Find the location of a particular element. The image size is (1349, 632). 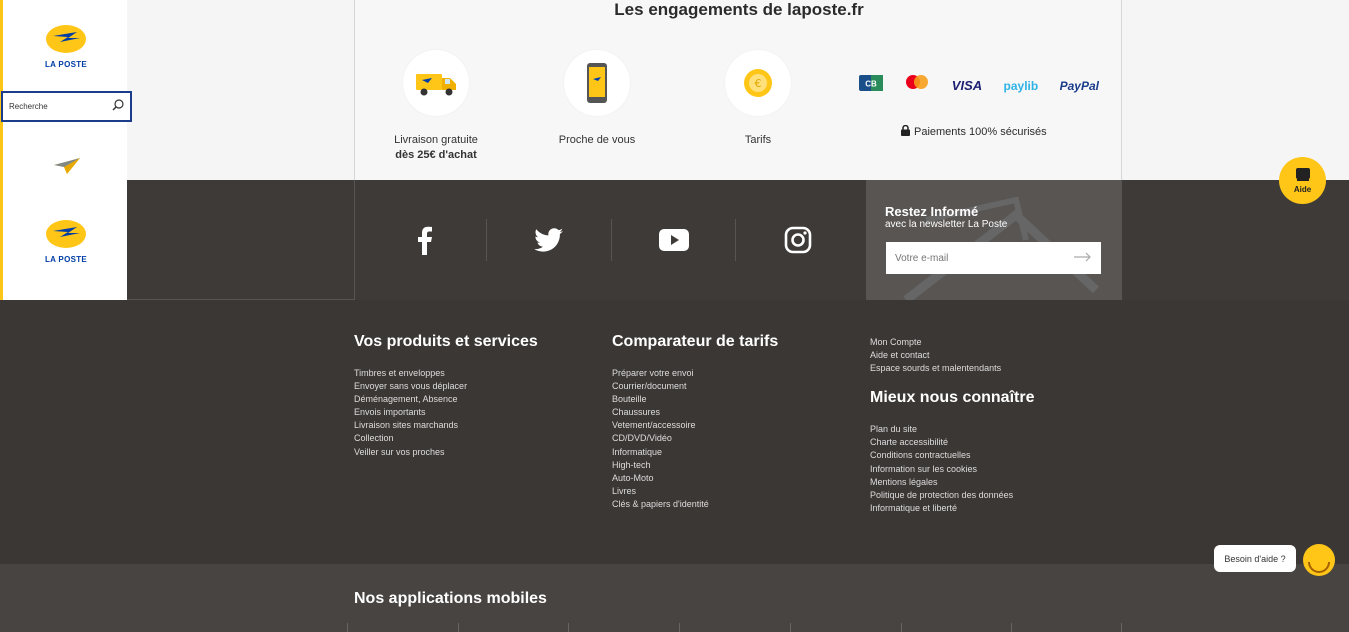

engagement-delivery: Livraison gratuite dès 25€ d'achat is located at coordinates (436, 105).